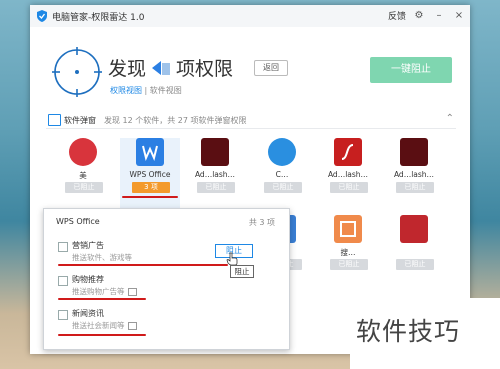  What do you see at coordinates (166, 90) in the screenshot?
I see `tab-software-view: 软件视图` at bounding box center [166, 90].